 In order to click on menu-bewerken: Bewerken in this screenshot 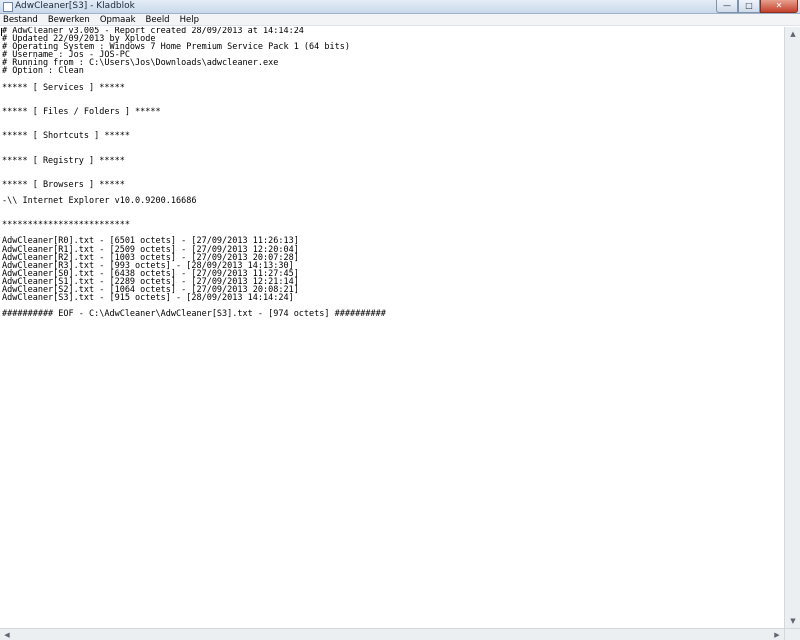, I will do `click(69, 20)`.